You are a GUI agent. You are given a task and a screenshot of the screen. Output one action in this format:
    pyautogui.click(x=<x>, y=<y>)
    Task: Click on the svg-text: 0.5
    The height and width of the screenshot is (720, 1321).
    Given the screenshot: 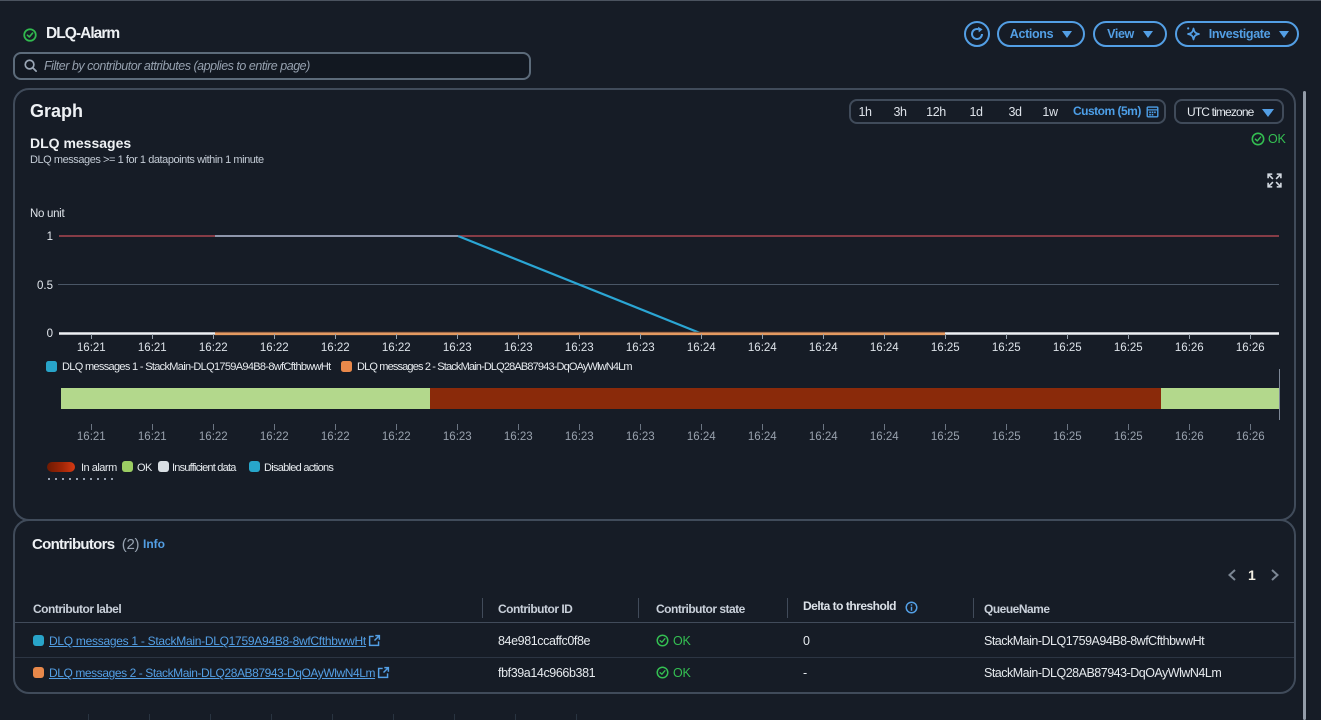 What is the action you would take?
    pyautogui.click(x=45, y=286)
    